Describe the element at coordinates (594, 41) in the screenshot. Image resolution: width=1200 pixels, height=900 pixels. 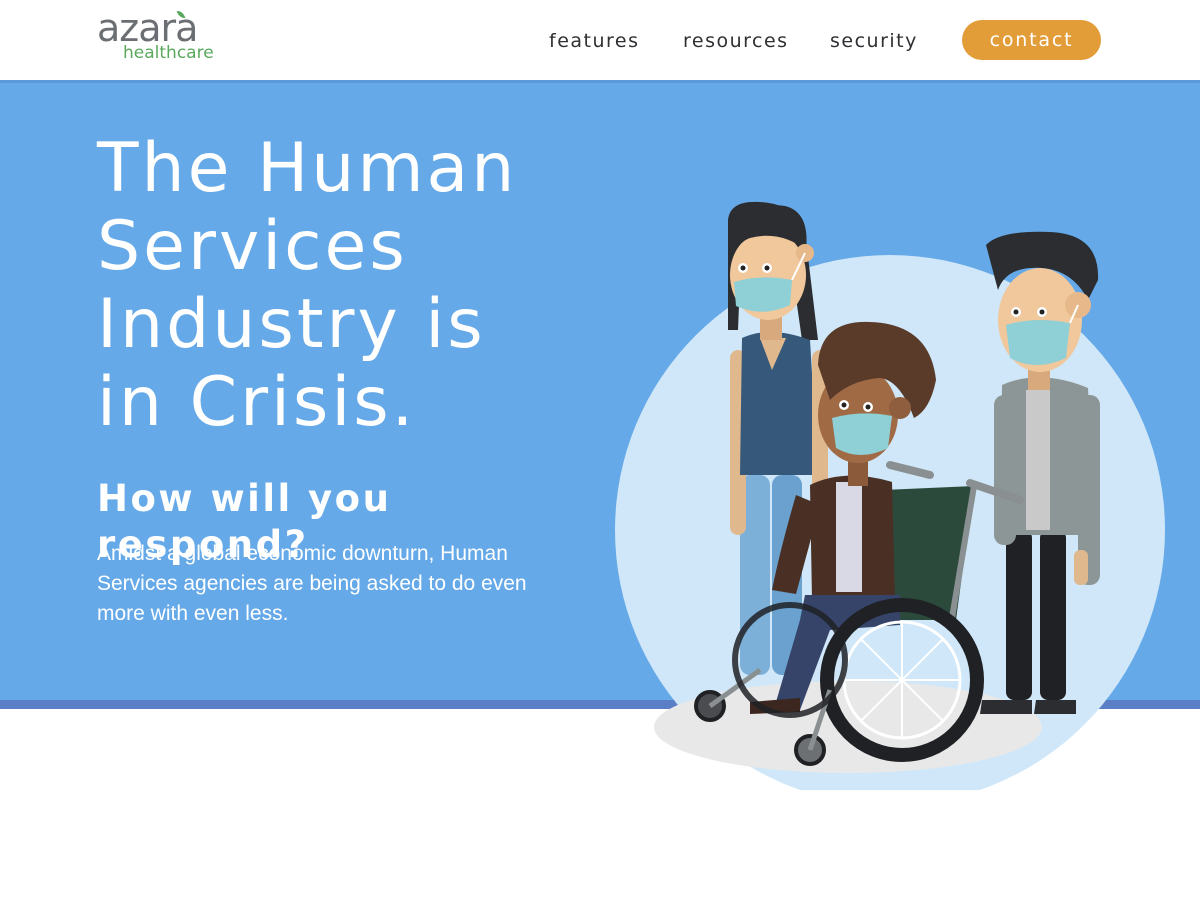
I see `nav-link-features: features` at that location.